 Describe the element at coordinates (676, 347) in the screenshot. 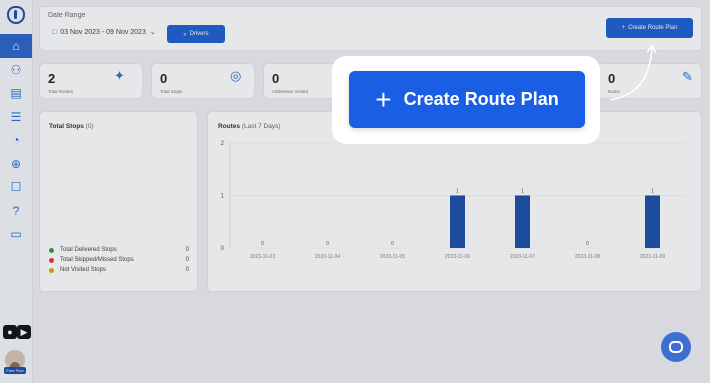

I see `chat-support-button` at that location.